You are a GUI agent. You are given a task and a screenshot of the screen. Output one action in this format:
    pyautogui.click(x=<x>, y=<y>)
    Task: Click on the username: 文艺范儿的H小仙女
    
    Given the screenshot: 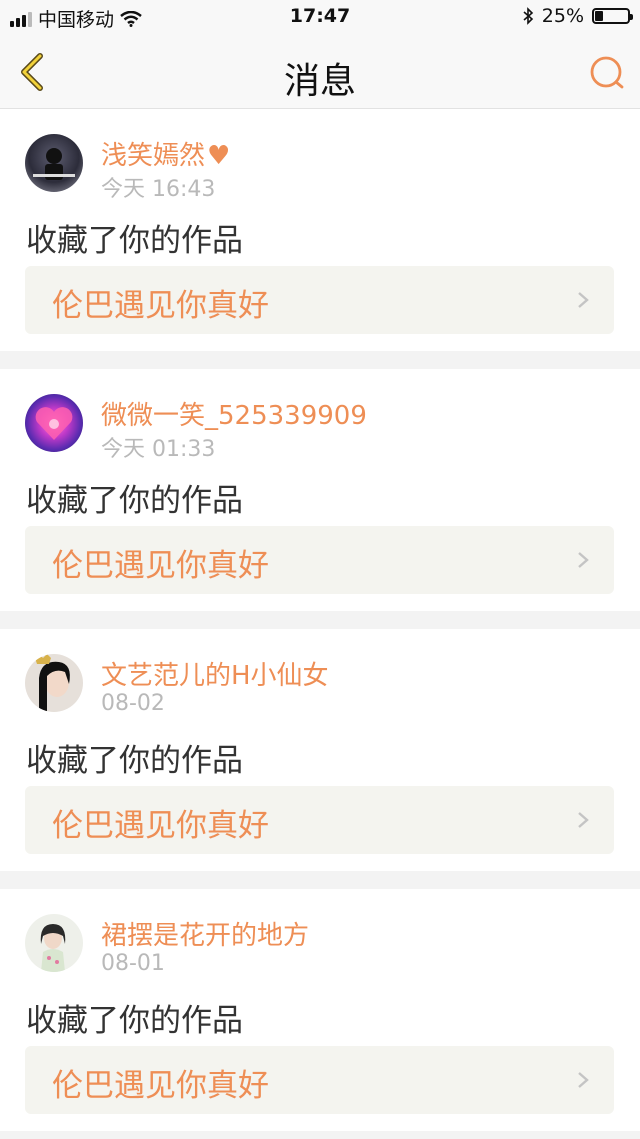 What is the action you would take?
    pyautogui.click(x=215, y=673)
    